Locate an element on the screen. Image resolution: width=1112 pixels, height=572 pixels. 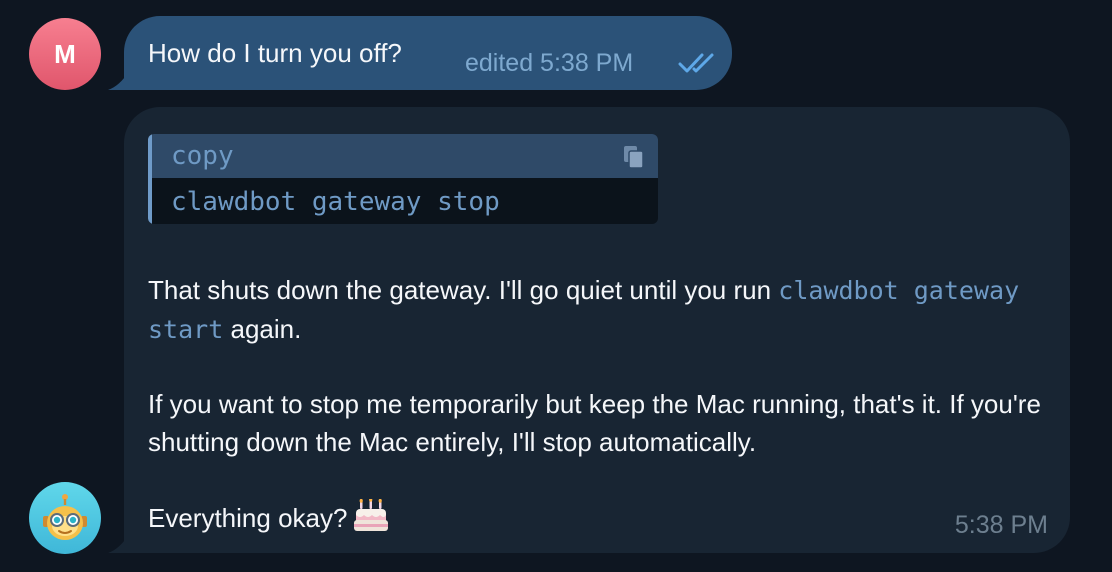
user-avatar-initial: M is located at coordinates (65, 53).